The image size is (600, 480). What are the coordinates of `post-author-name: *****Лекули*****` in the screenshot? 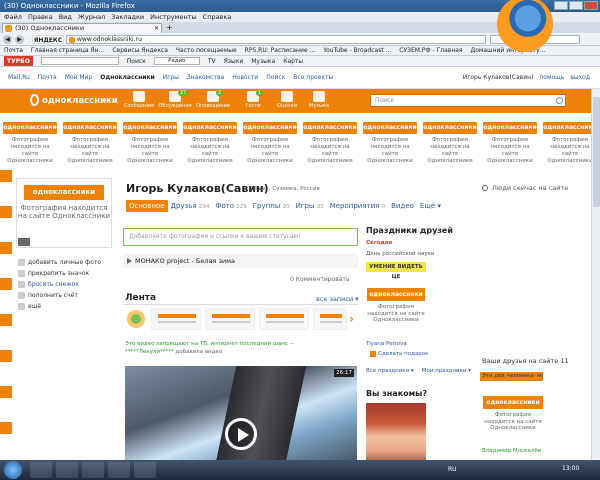 It's located at (149, 352).